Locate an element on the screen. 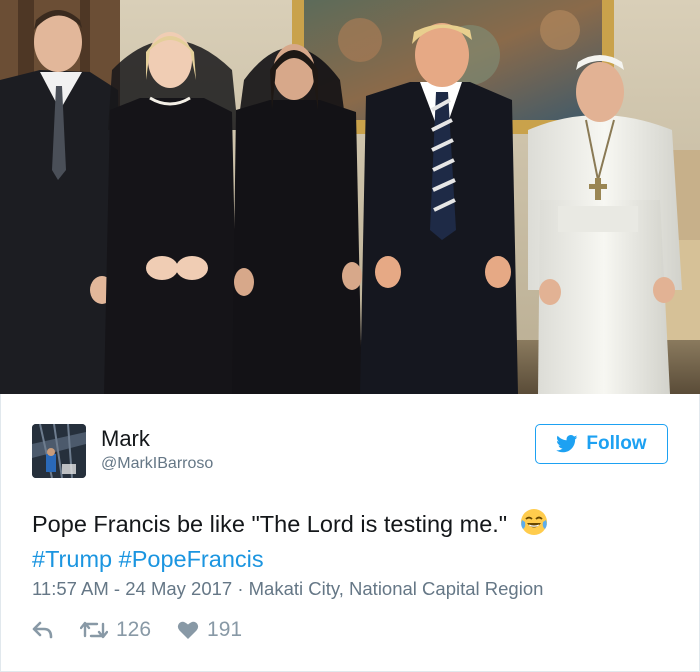 The width and height of the screenshot is (700, 672). tweet-actions: 126 191 is located at coordinates (137, 630).